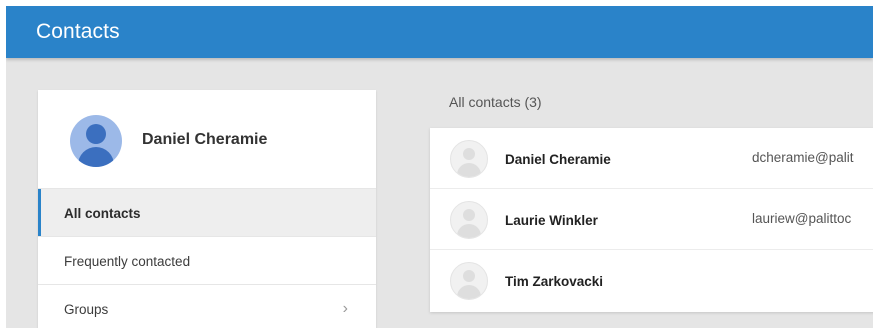  What do you see at coordinates (802, 218) in the screenshot?
I see `contact-email: lauriew@palittoc` at bounding box center [802, 218].